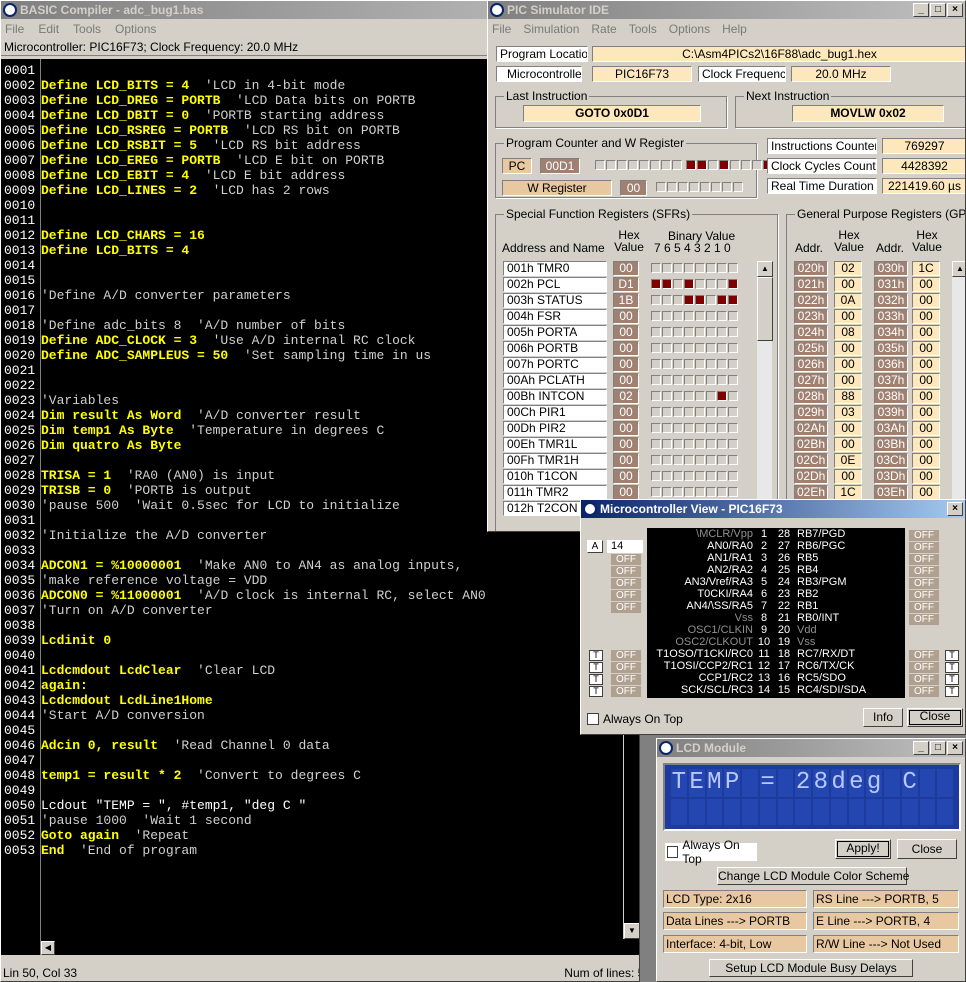 The height and width of the screenshot is (982, 966). What do you see at coordinates (551, 29) in the screenshot?
I see `sim-menu-simulation: Simulation` at bounding box center [551, 29].